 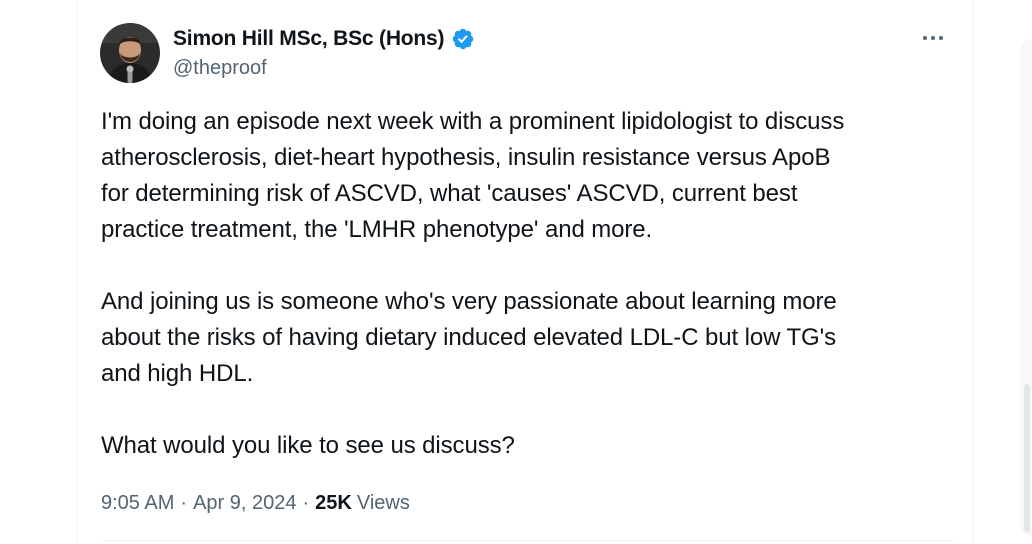 What do you see at coordinates (463, 39) in the screenshot?
I see `verified-badge-icon` at bounding box center [463, 39].